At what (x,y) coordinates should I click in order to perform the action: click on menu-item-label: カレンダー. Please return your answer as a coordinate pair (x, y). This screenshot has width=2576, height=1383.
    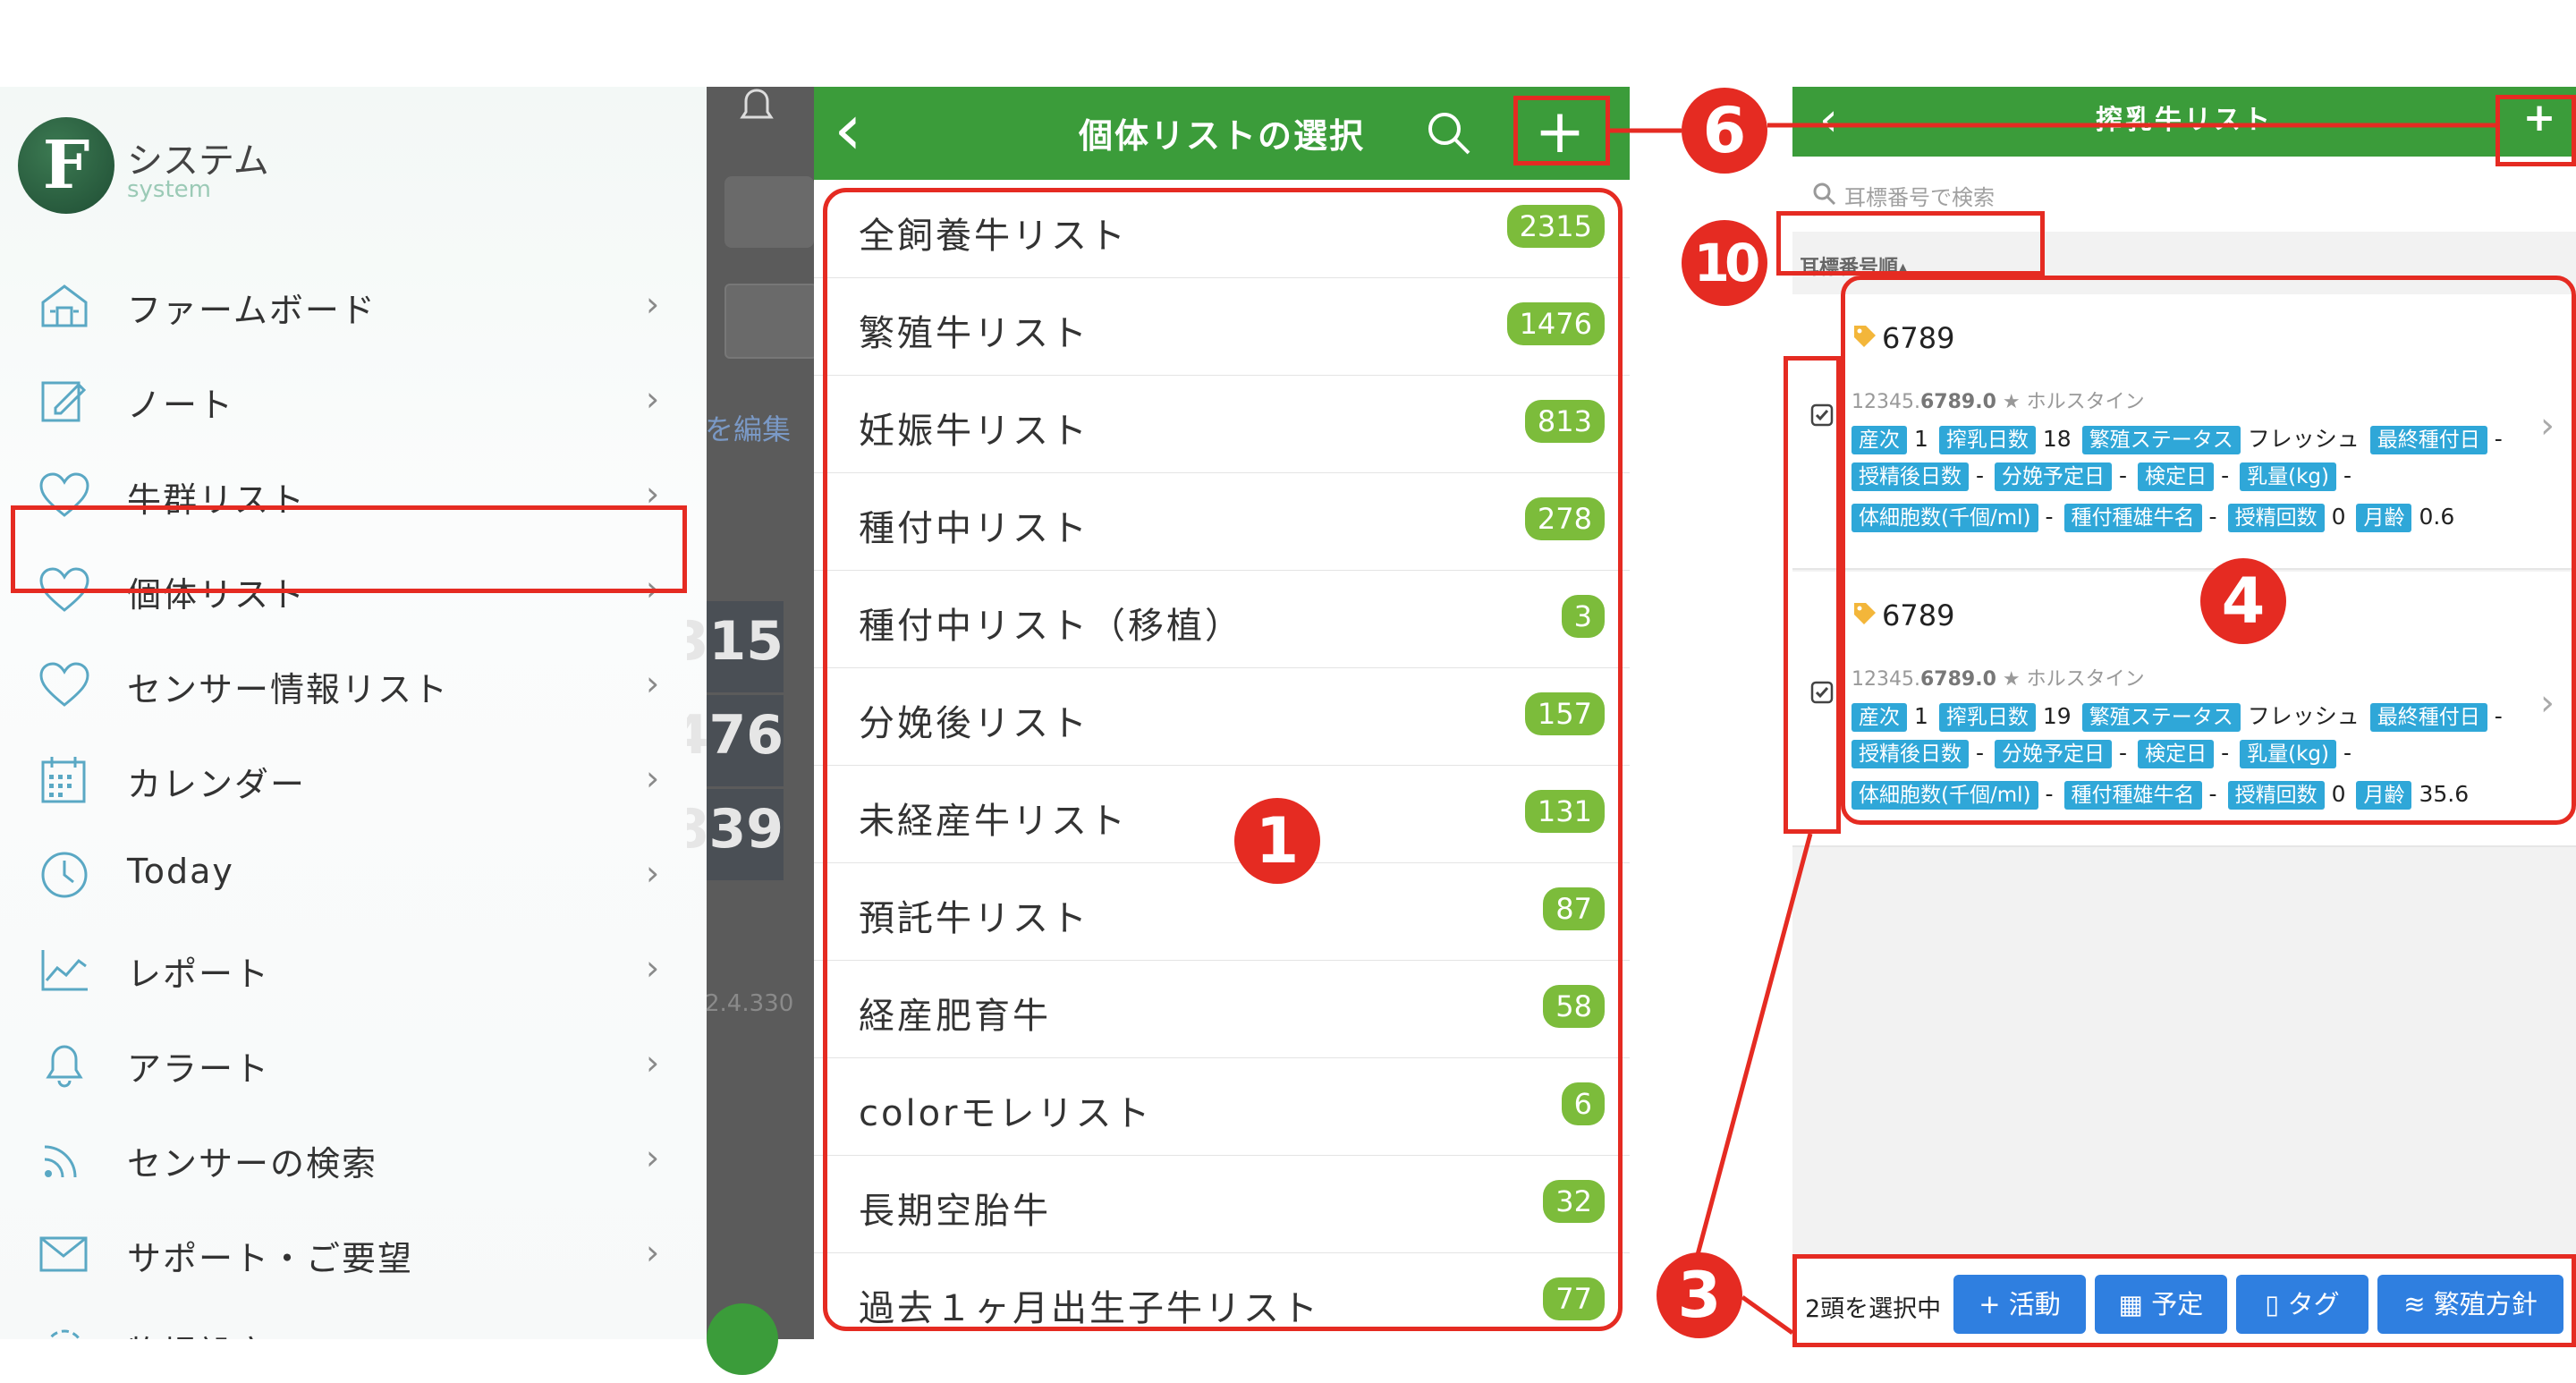
    Looking at the image, I should click on (217, 784).